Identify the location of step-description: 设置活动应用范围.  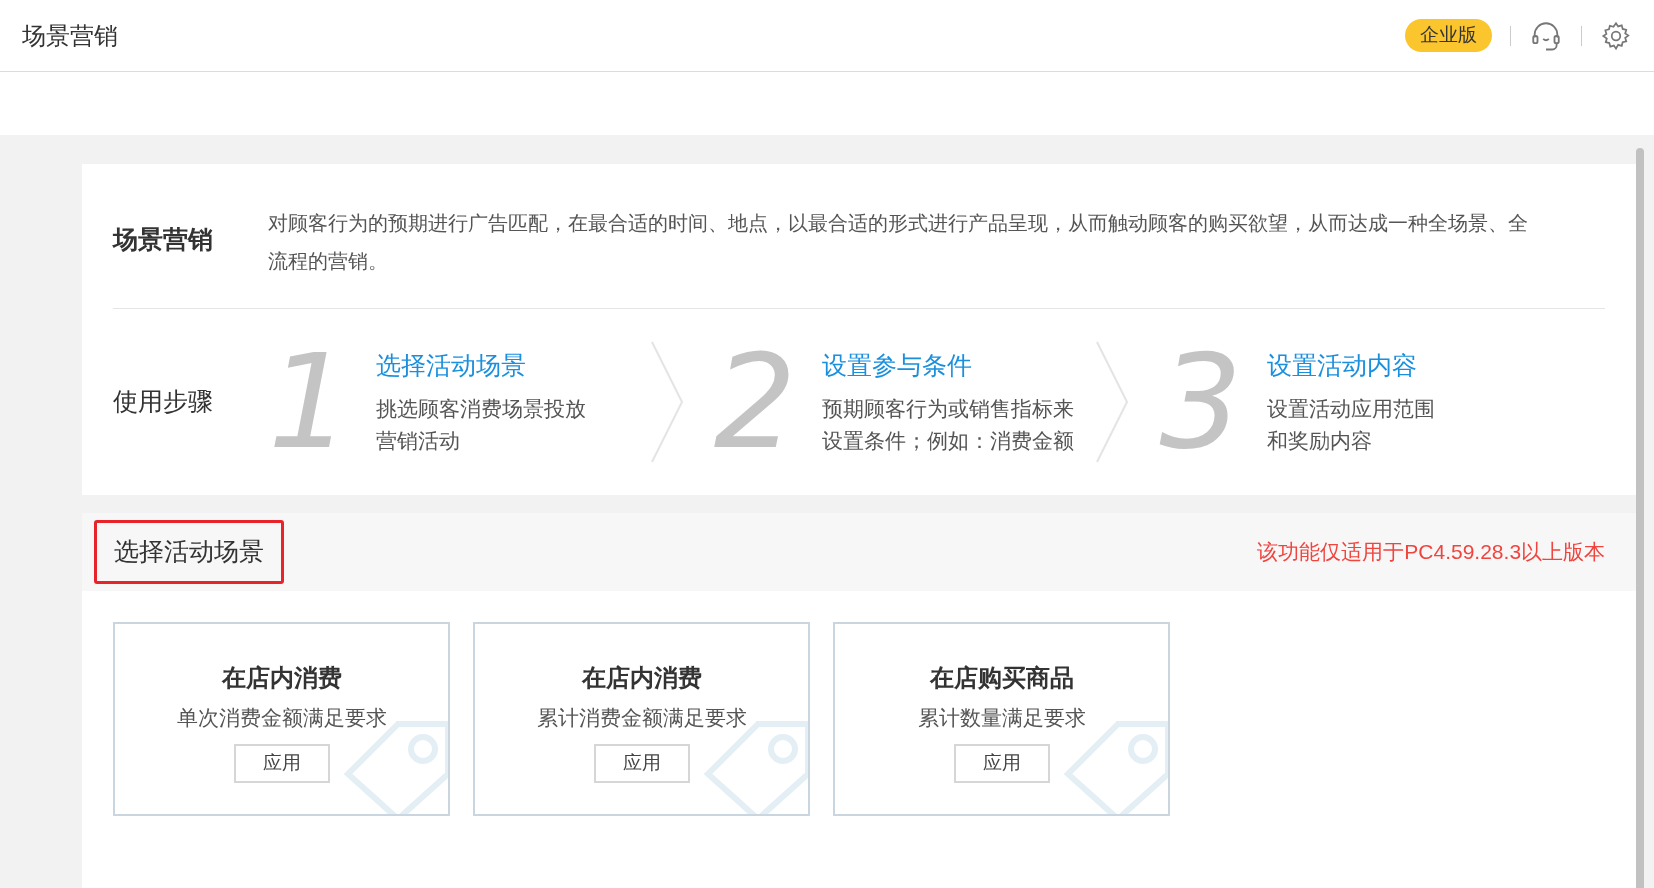
(1351, 408).